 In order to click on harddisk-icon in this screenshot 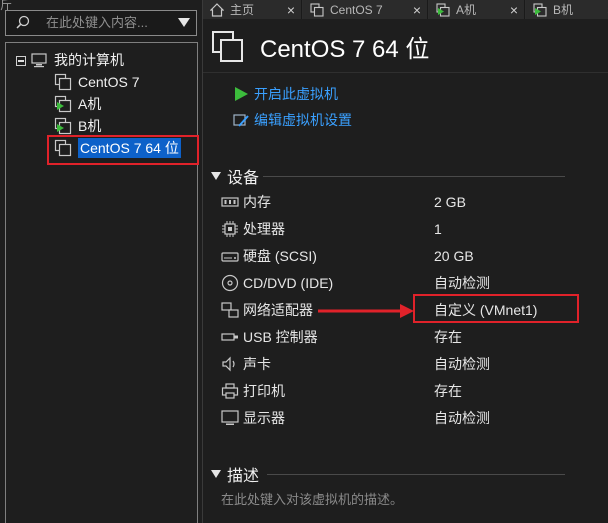, I will do `click(230, 257)`.